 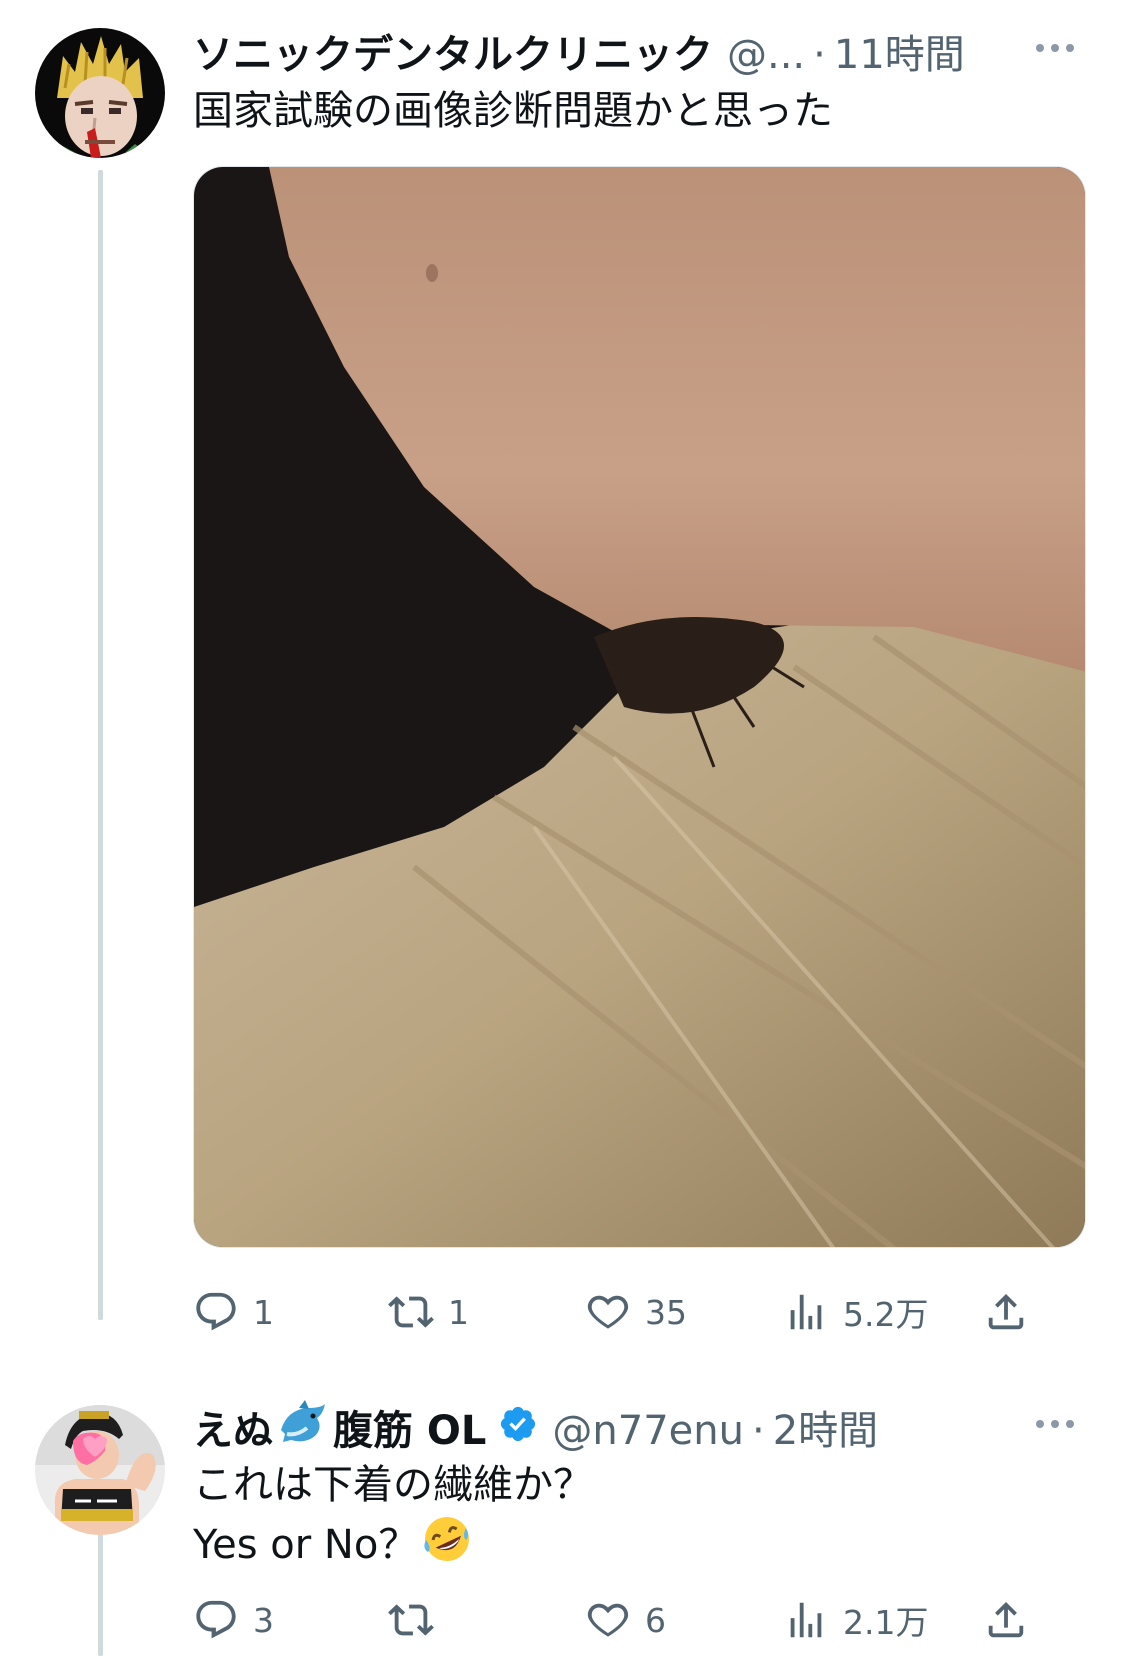 I want to click on views-count: 2.1万, so click(x=886, y=1622).